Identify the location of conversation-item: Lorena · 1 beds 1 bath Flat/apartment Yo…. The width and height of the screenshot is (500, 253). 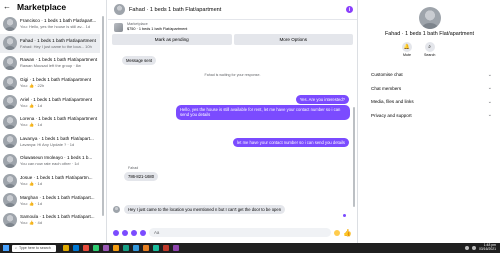
(50, 122).